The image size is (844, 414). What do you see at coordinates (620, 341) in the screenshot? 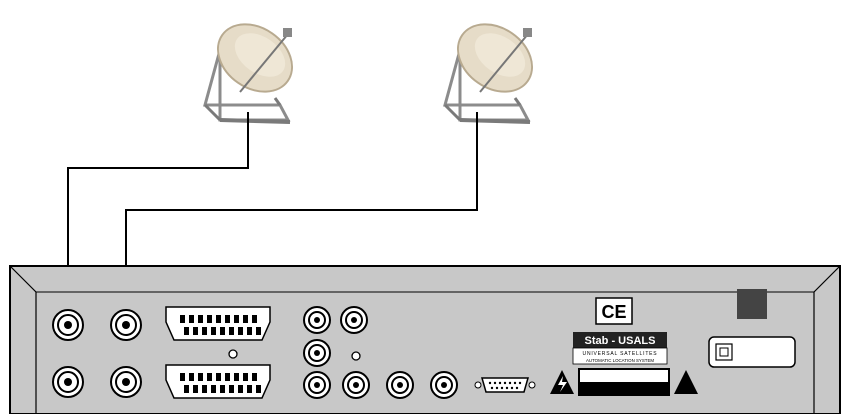
I see `usals-badge-title: Stab - USALS` at bounding box center [620, 341].